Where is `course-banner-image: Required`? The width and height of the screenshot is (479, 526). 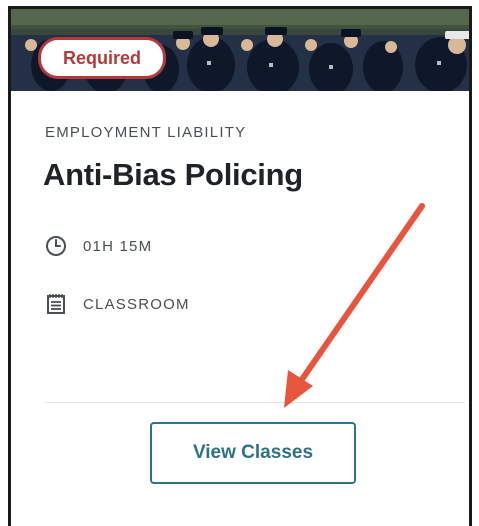 course-banner-image: Required is located at coordinates (240, 50).